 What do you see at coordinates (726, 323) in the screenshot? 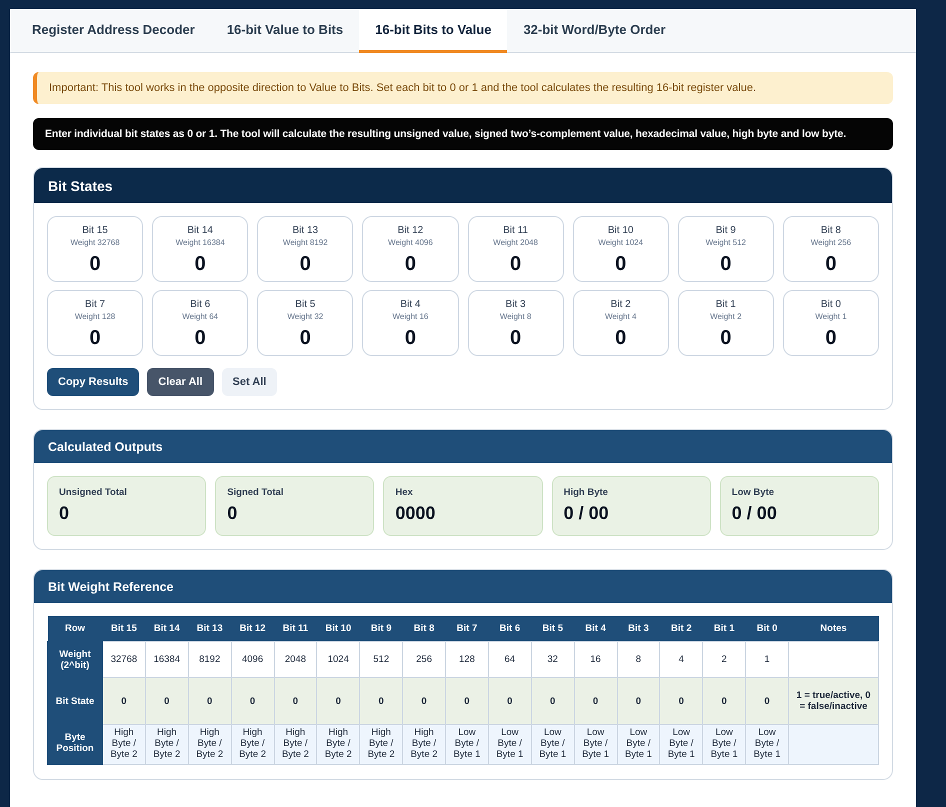
I see `bit-toggle: Bit 1 Weight 2 0` at bounding box center [726, 323].